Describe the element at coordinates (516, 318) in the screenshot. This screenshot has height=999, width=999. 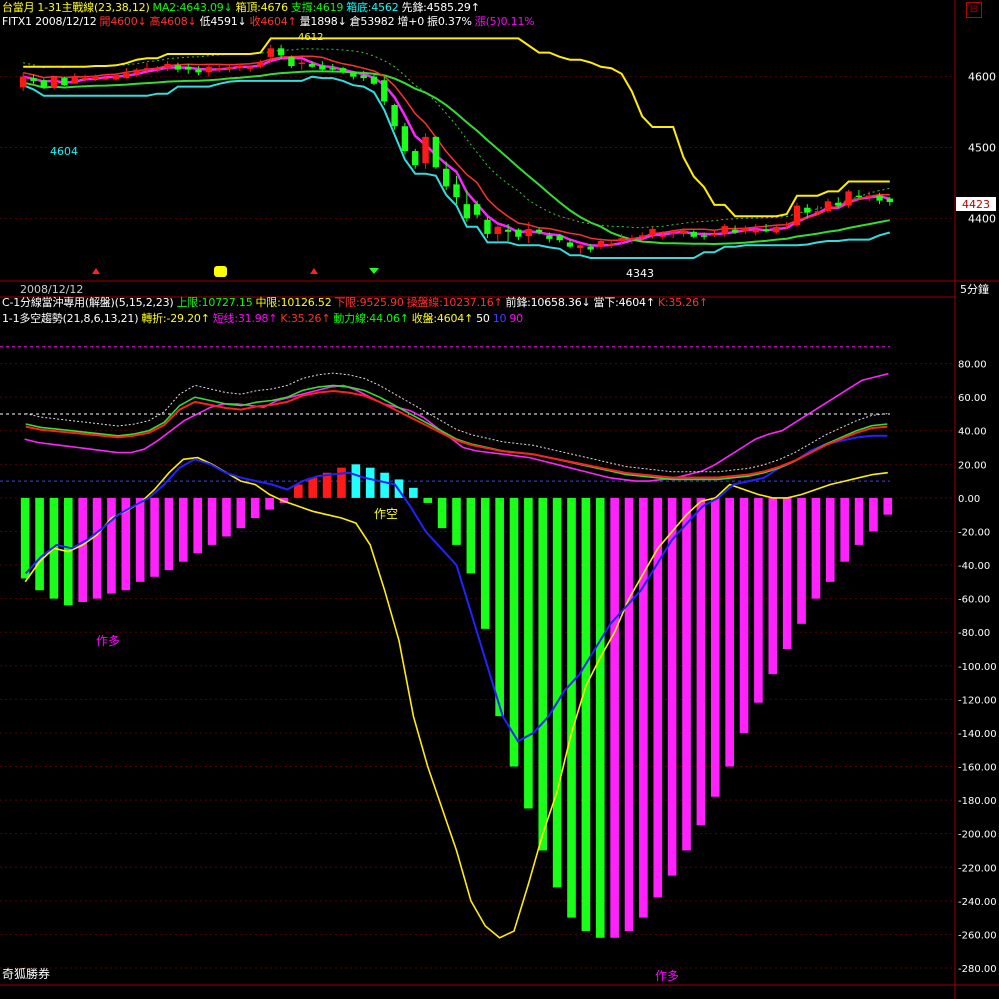
I see `header-field: 90` at that location.